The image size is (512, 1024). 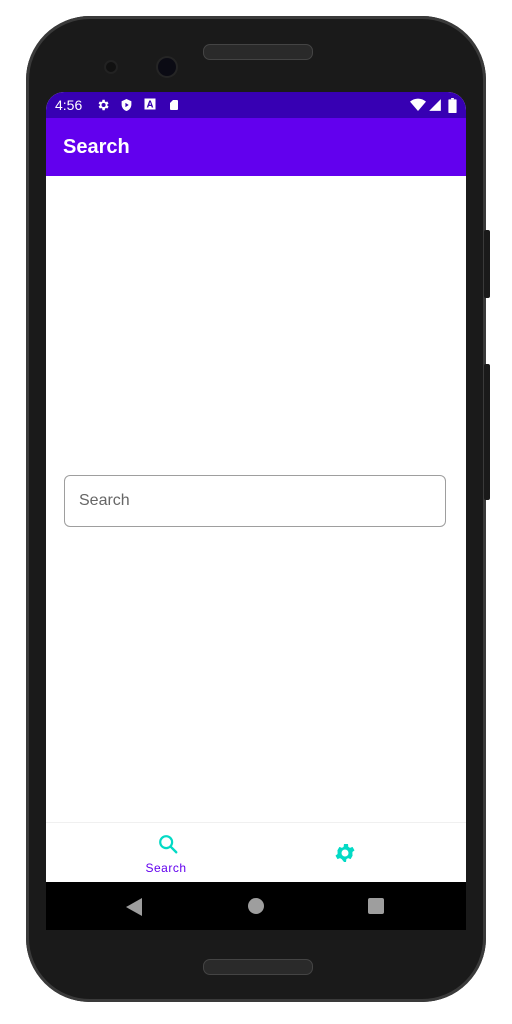 I want to click on page-title: Search, so click(x=96, y=147).